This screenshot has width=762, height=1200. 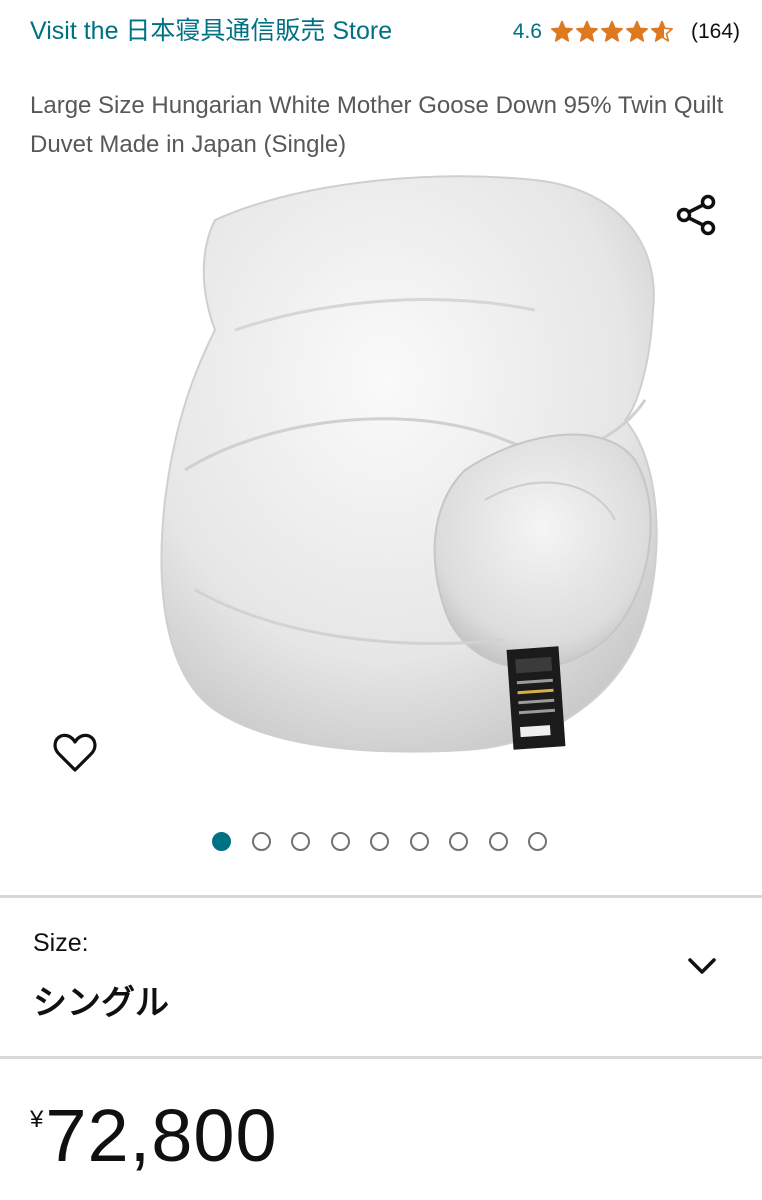 I want to click on chevron-down-icon, so click(x=702, y=966).